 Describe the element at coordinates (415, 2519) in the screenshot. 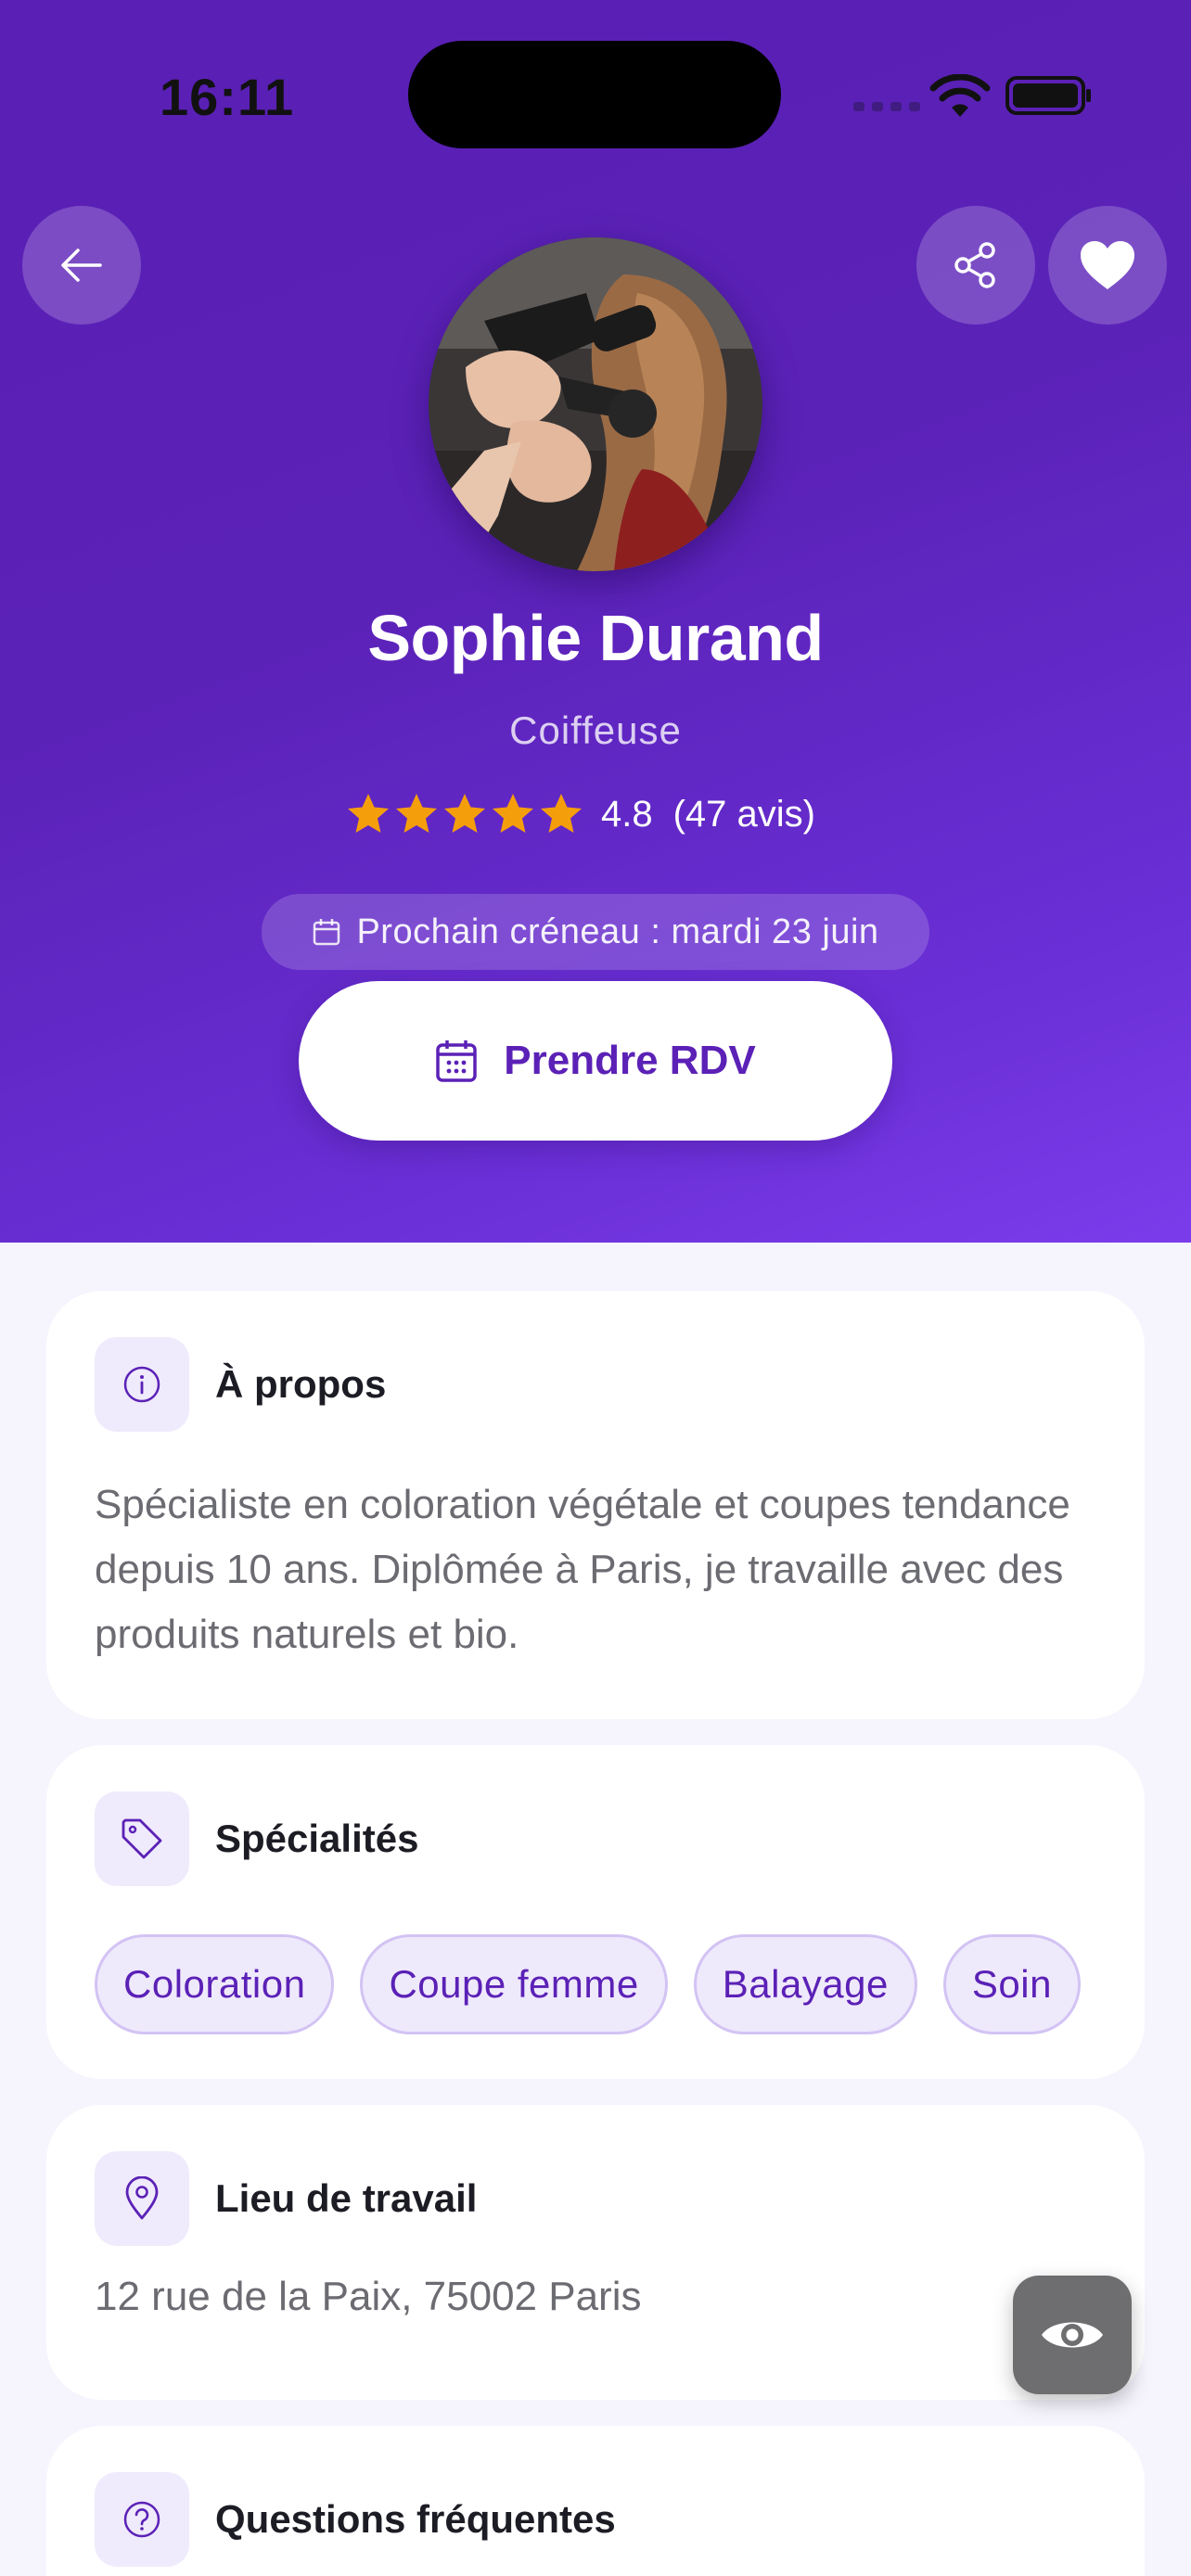

I see `faq-title: Questions fréquentes` at that location.